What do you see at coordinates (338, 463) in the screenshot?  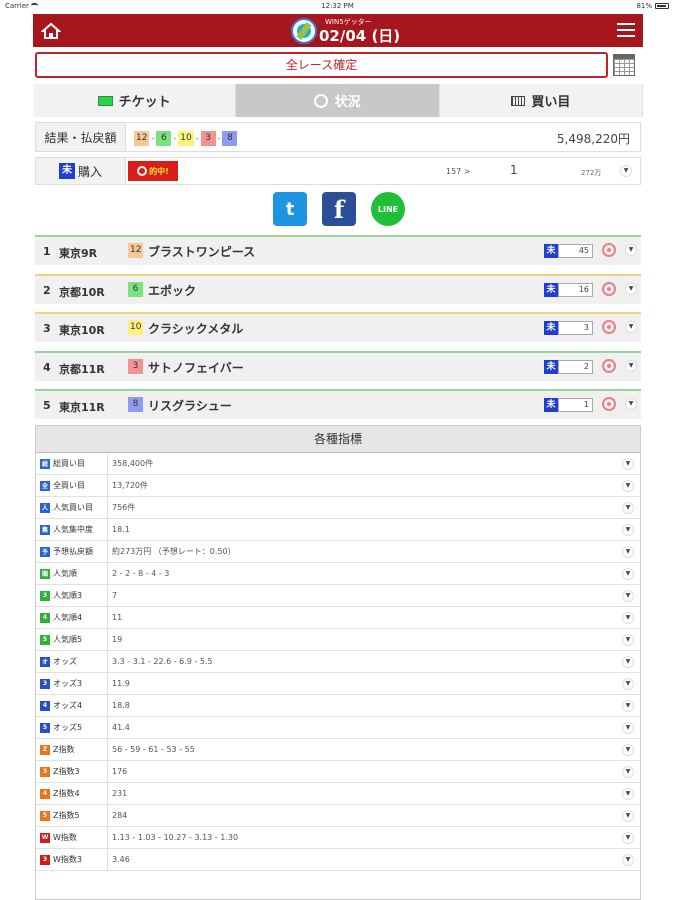 I see `metric-row: 総総買い目 358,400件 ▼` at bounding box center [338, 463].